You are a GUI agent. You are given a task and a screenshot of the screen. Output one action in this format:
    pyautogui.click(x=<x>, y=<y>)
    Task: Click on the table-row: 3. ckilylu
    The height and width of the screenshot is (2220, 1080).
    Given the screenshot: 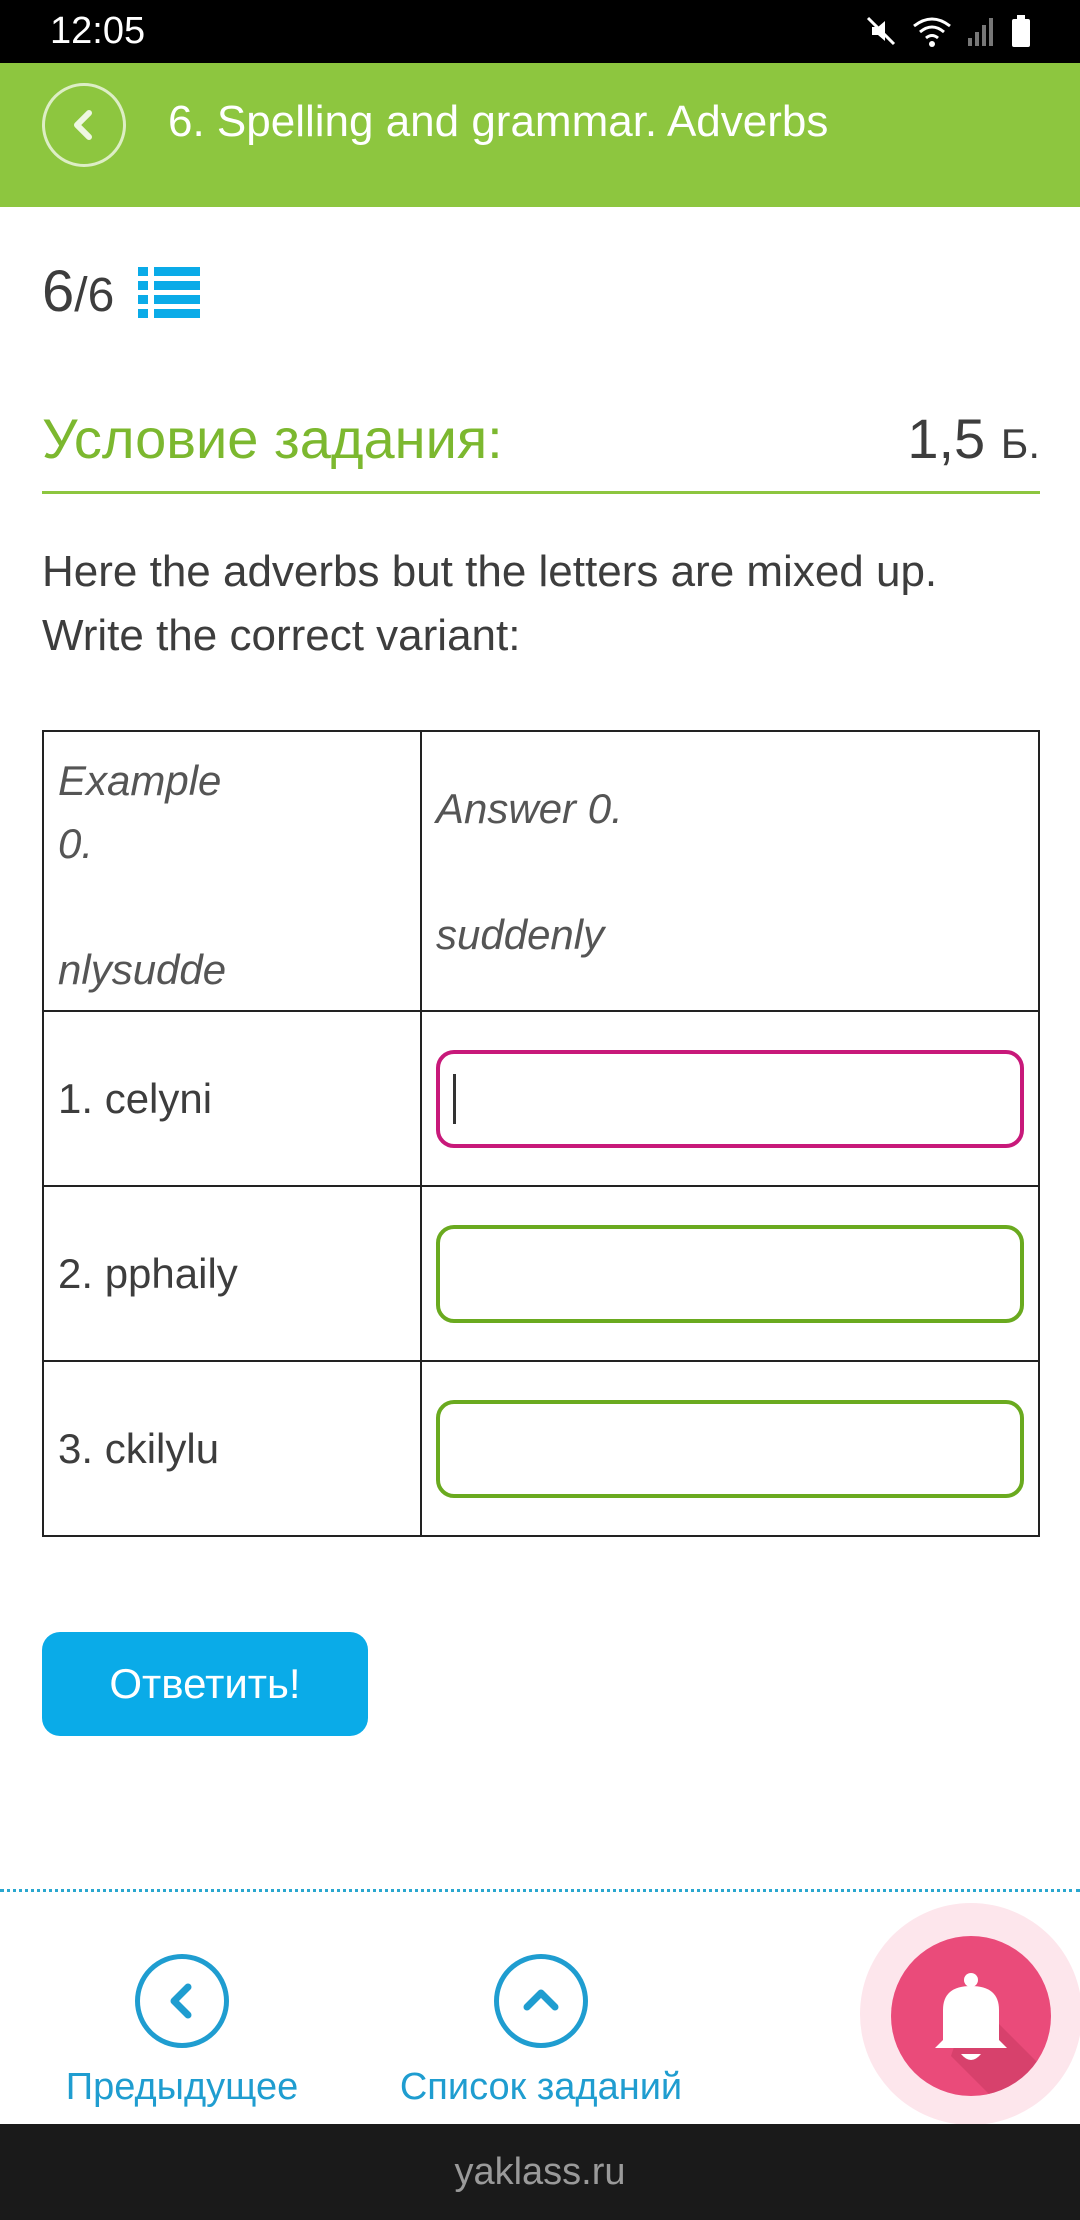 What is the action you would take?
    pyautogui.click(x=541, y=1448)
    